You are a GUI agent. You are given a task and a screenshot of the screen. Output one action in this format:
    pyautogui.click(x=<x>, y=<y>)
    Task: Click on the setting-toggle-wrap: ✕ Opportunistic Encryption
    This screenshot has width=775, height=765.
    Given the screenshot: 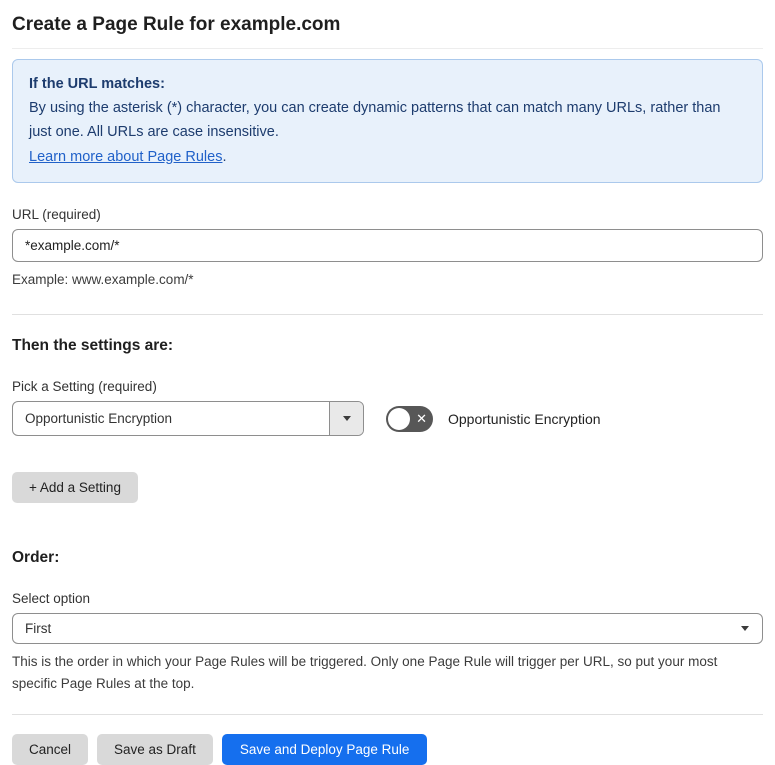 What is the action you would take?
    pyautogui.click(x=493, y=418)
    